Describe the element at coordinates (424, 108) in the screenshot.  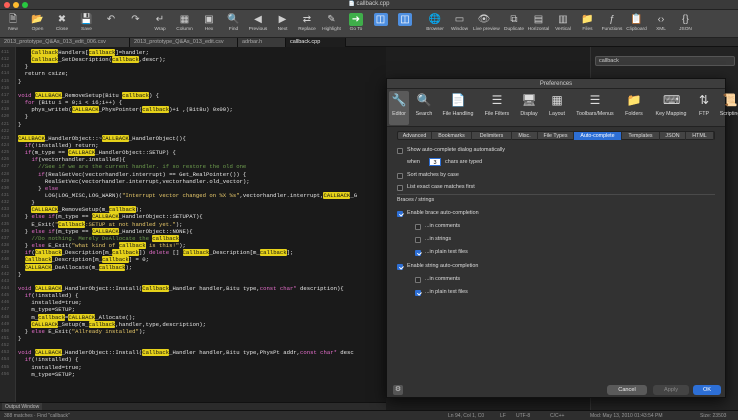
I see `category-search: 🔍 Search` at that location.